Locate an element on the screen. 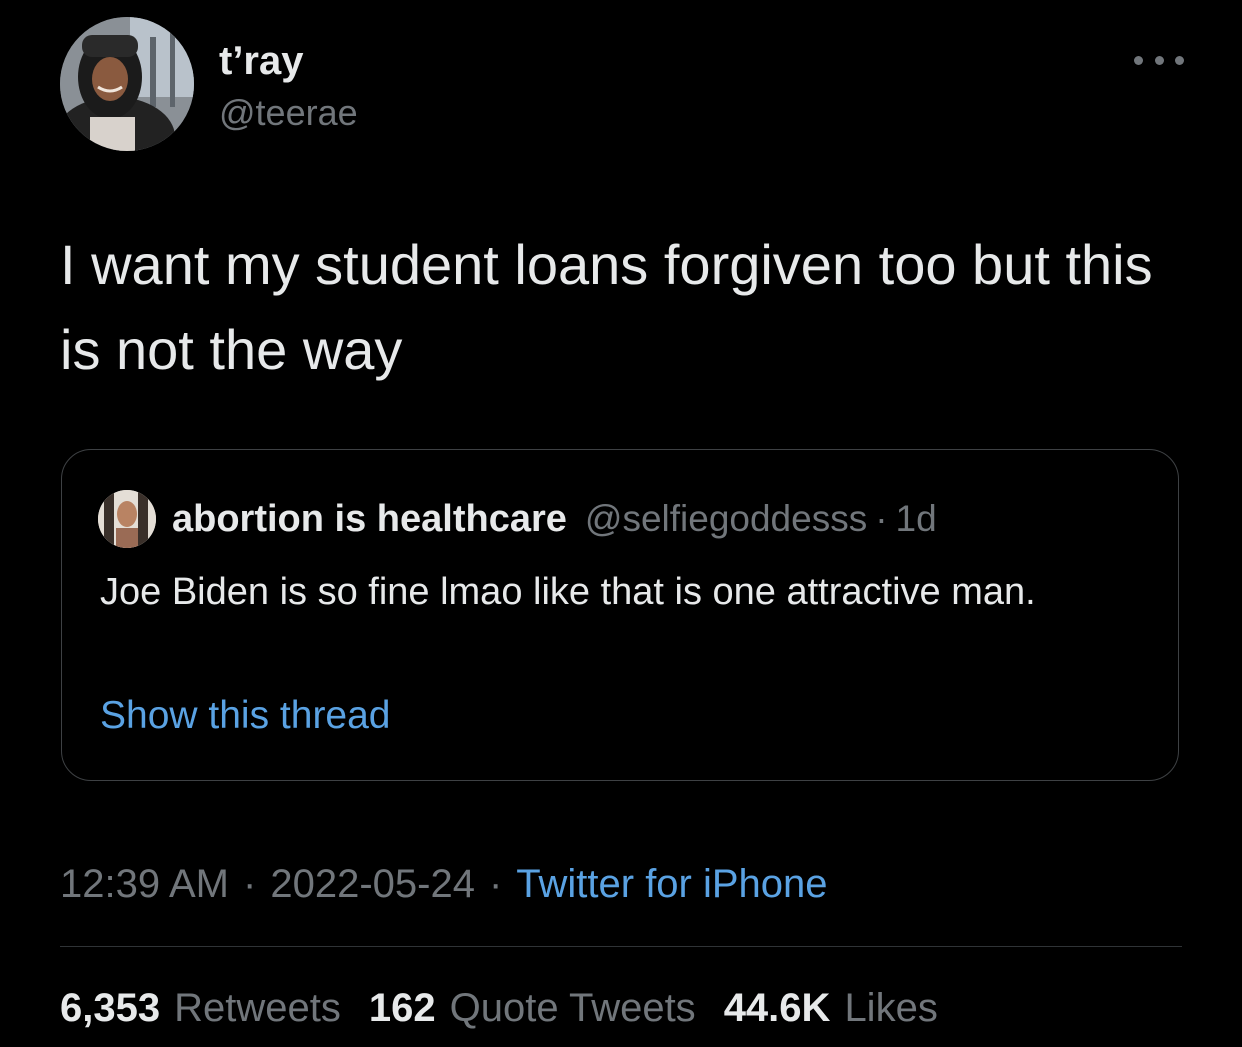  tweet-time: 12:39 AM is located at coordinates (144, 884).